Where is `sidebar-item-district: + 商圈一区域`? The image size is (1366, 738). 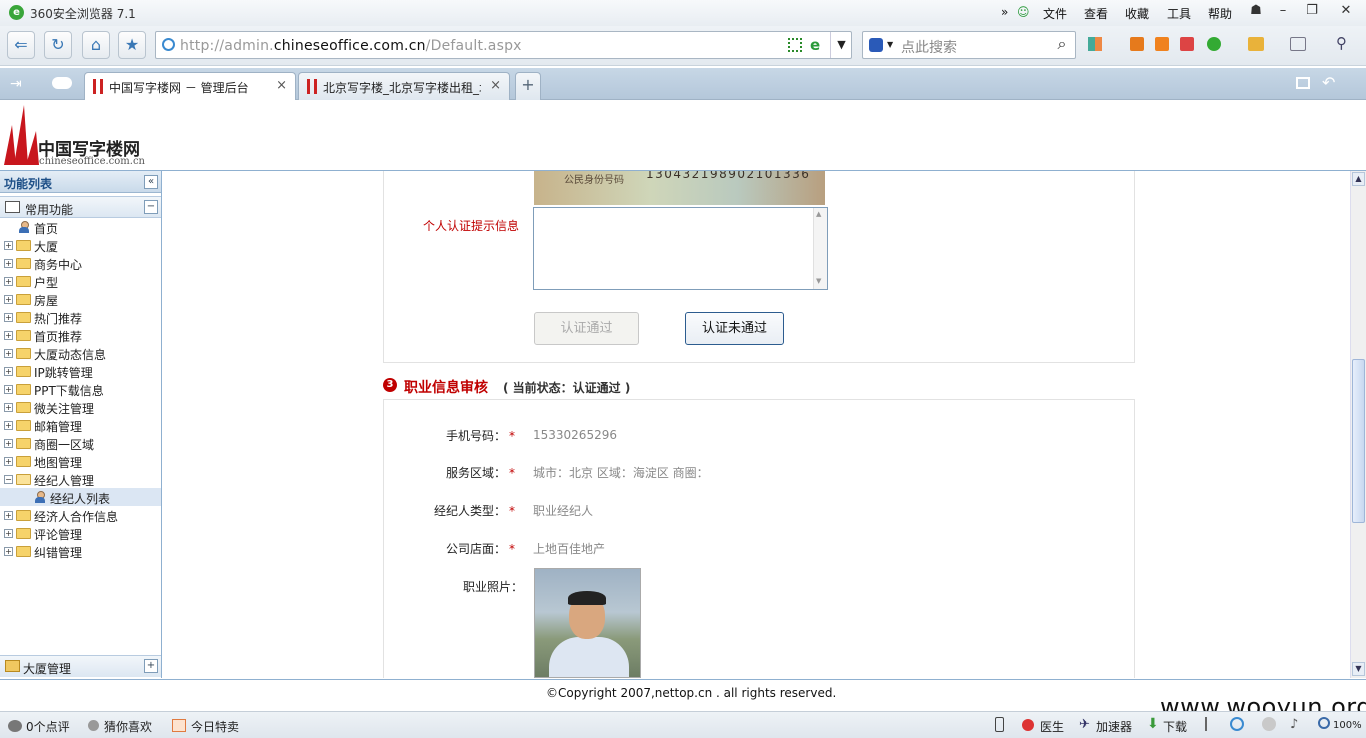
sidebar-item-district: + 商圈一区域 is located at coordinates (80, 443).